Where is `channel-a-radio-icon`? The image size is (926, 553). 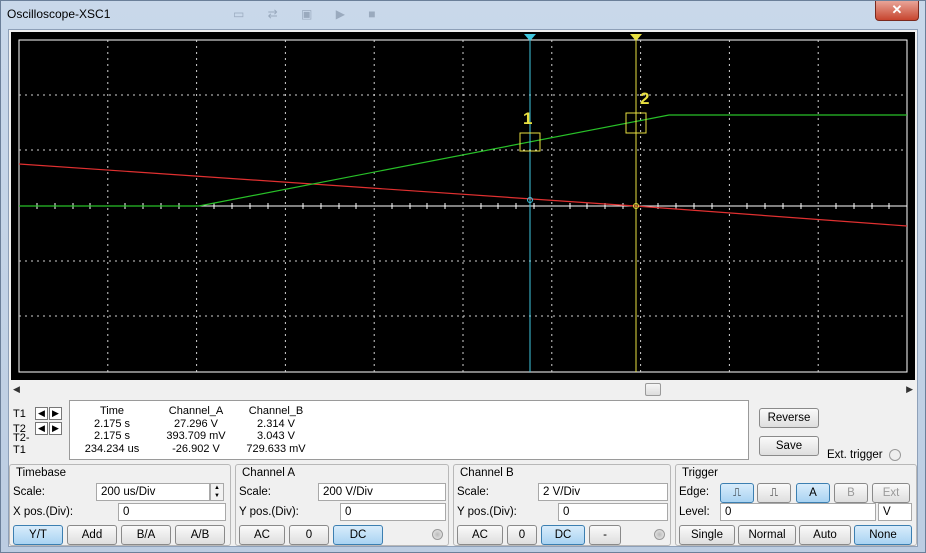 channel-a-radio-icon is located at coordinates (437, 534).